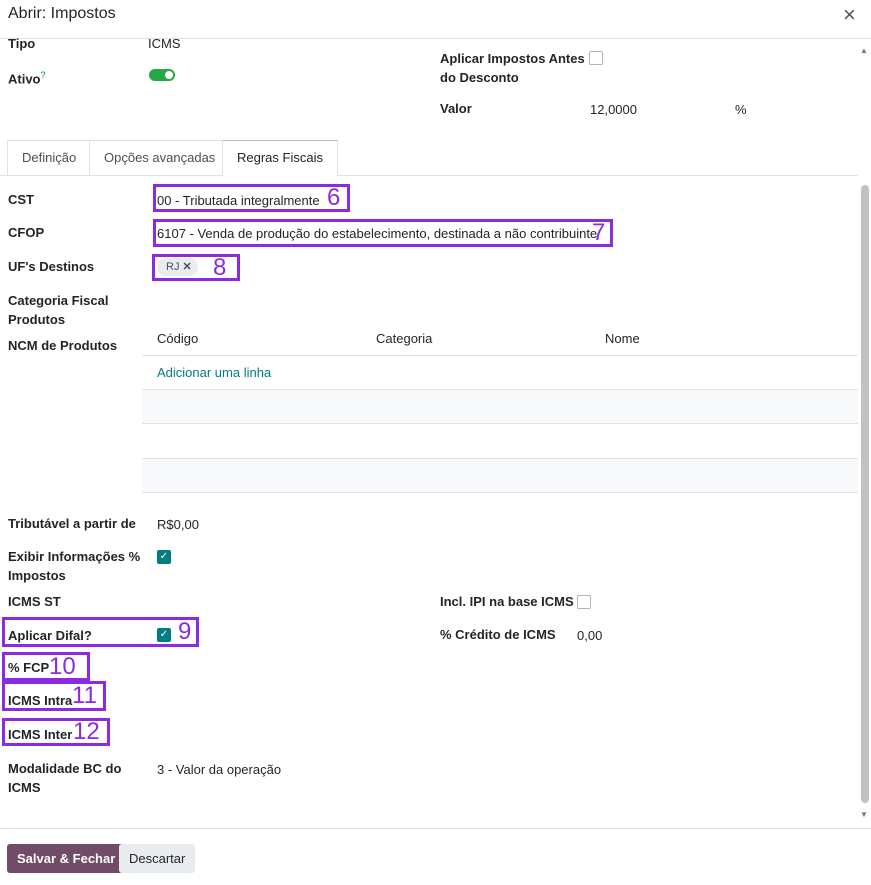 The width and height of the screenshot is (871, 885). I want to click on cst-input: 00 - Tributada integralmente, so click(238, 200).